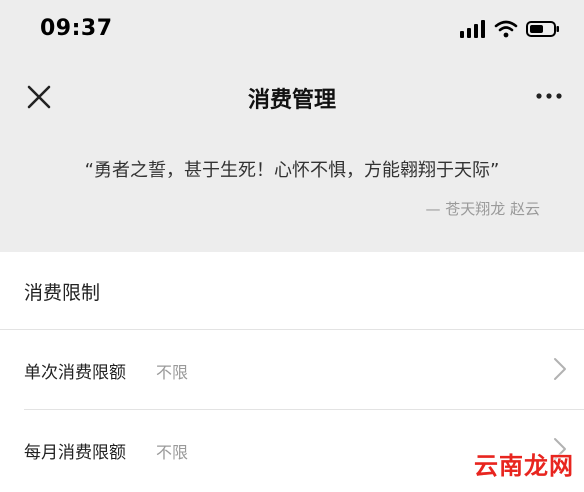 This screenshot has width=584, height=492. What do you see at coordinates (524, 466) in the screenshot?
I see `watermark: 云南龙网` at bounding box center [524, 466].